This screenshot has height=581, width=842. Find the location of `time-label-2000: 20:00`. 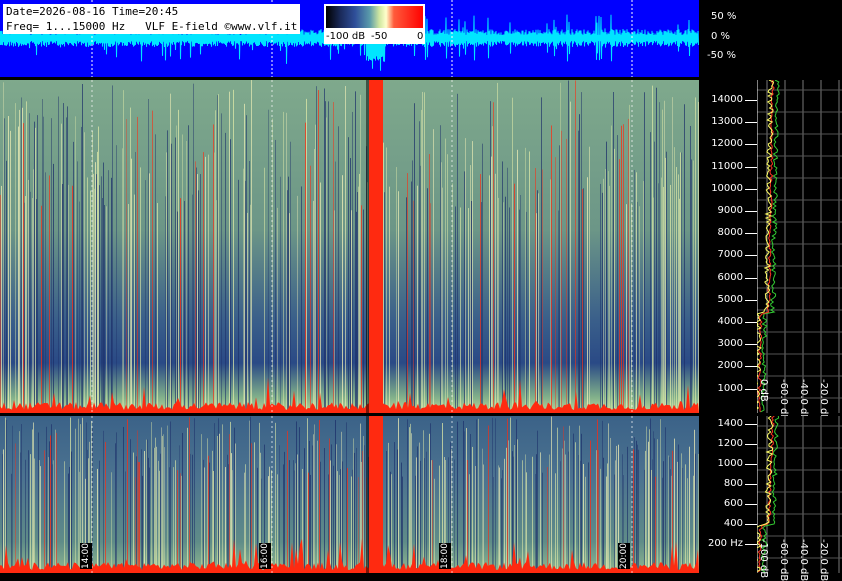

time-label-2000: 20:00 is located at coordinates (624, 556).